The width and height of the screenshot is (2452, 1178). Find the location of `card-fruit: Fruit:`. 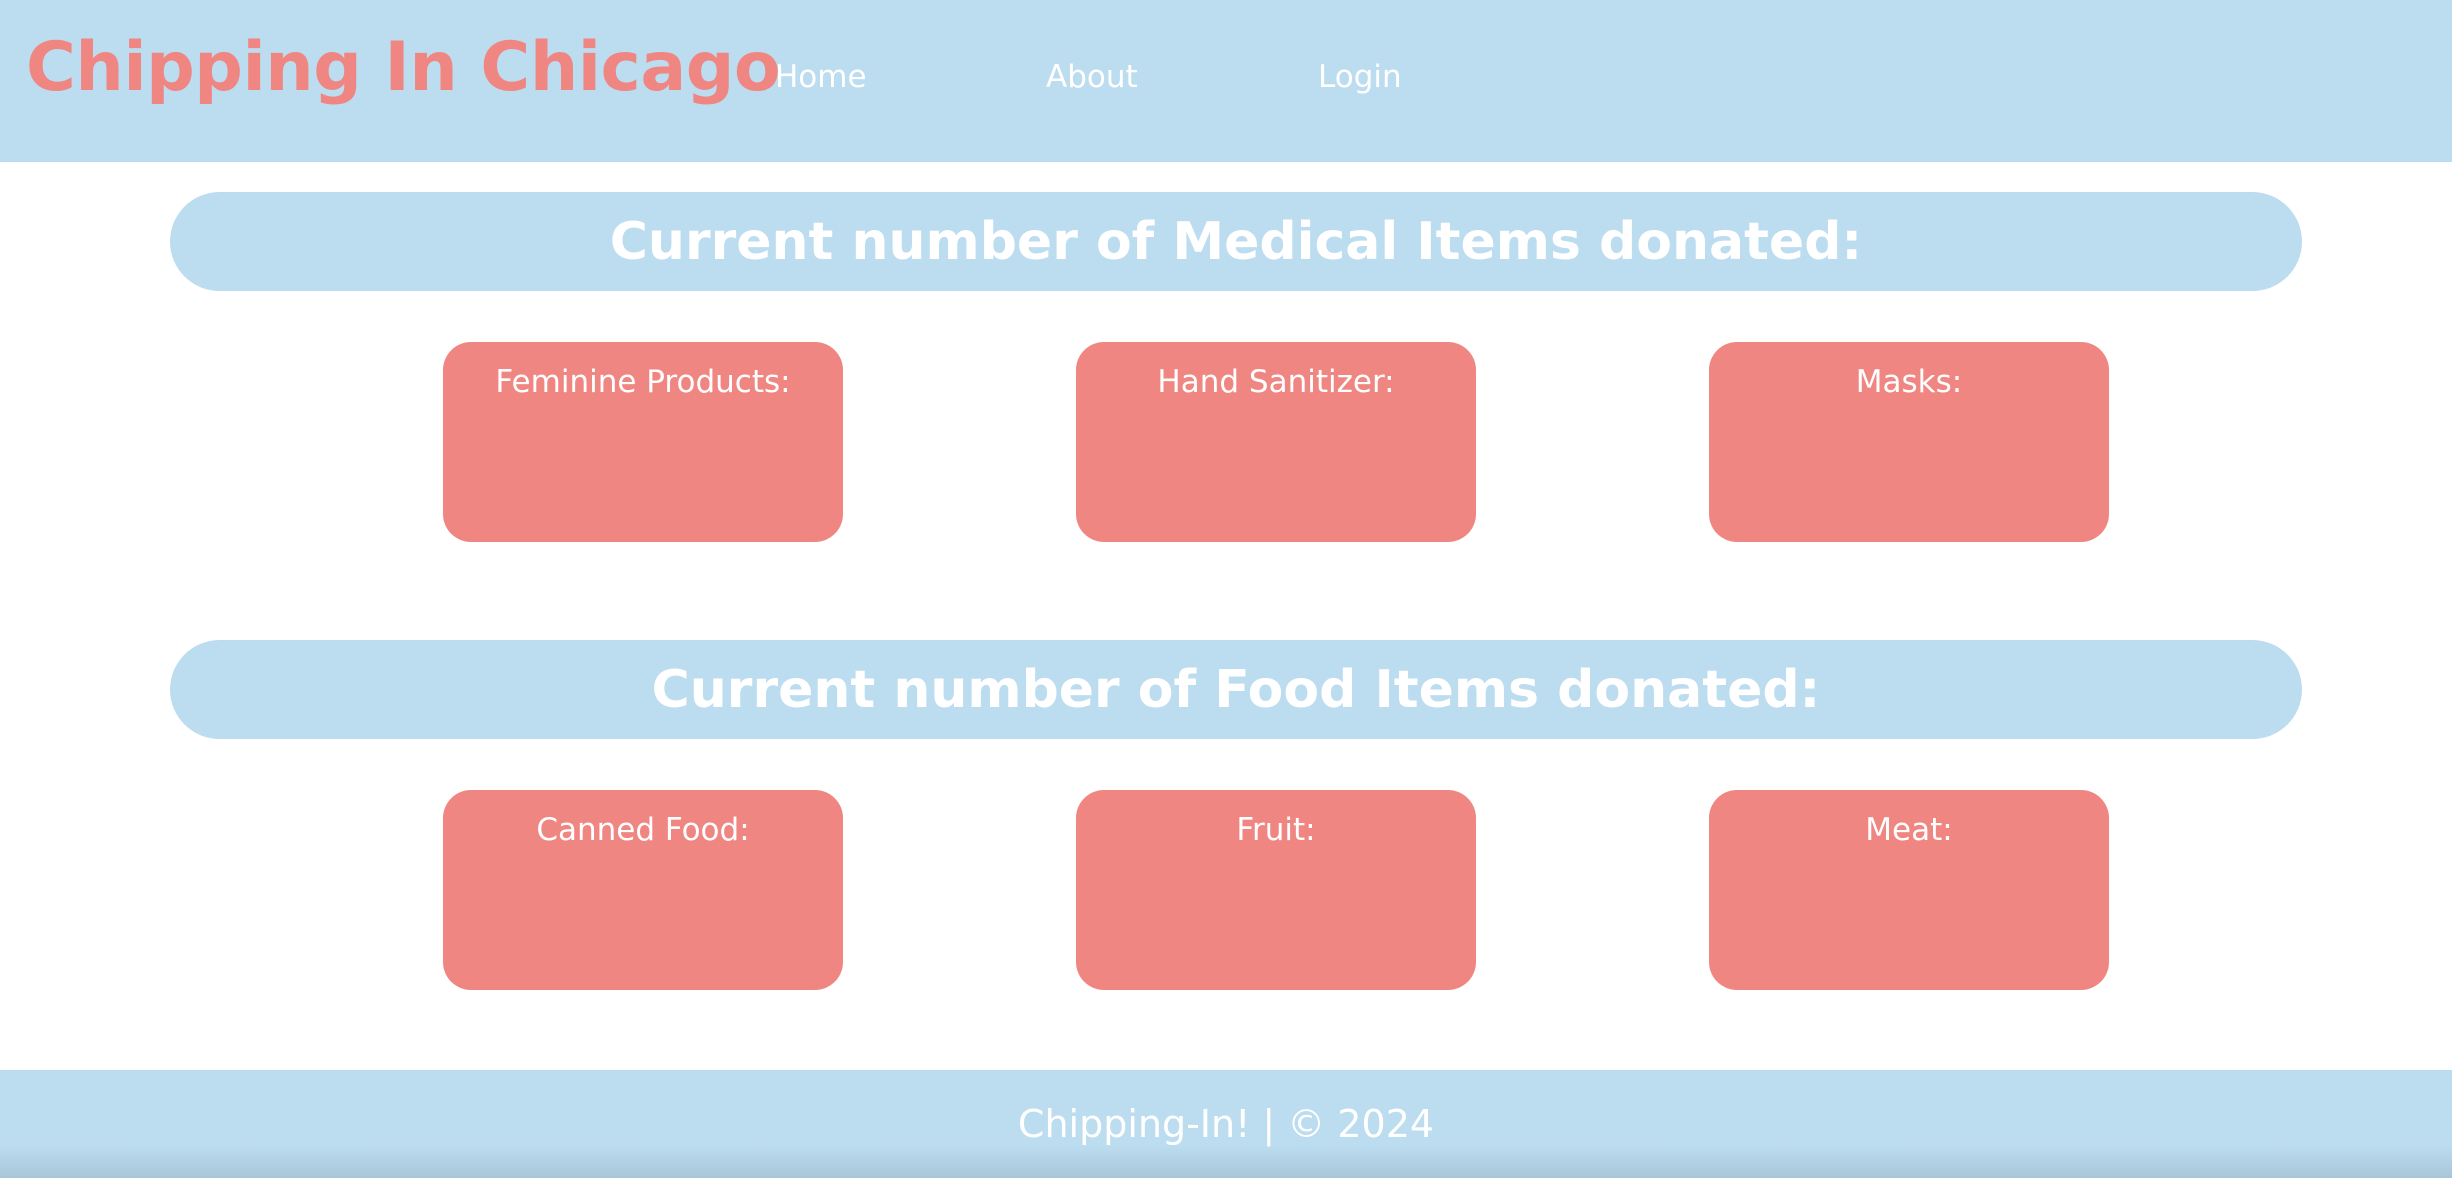

card-fruit: Fruit: is located at coordinates (1276, 890).